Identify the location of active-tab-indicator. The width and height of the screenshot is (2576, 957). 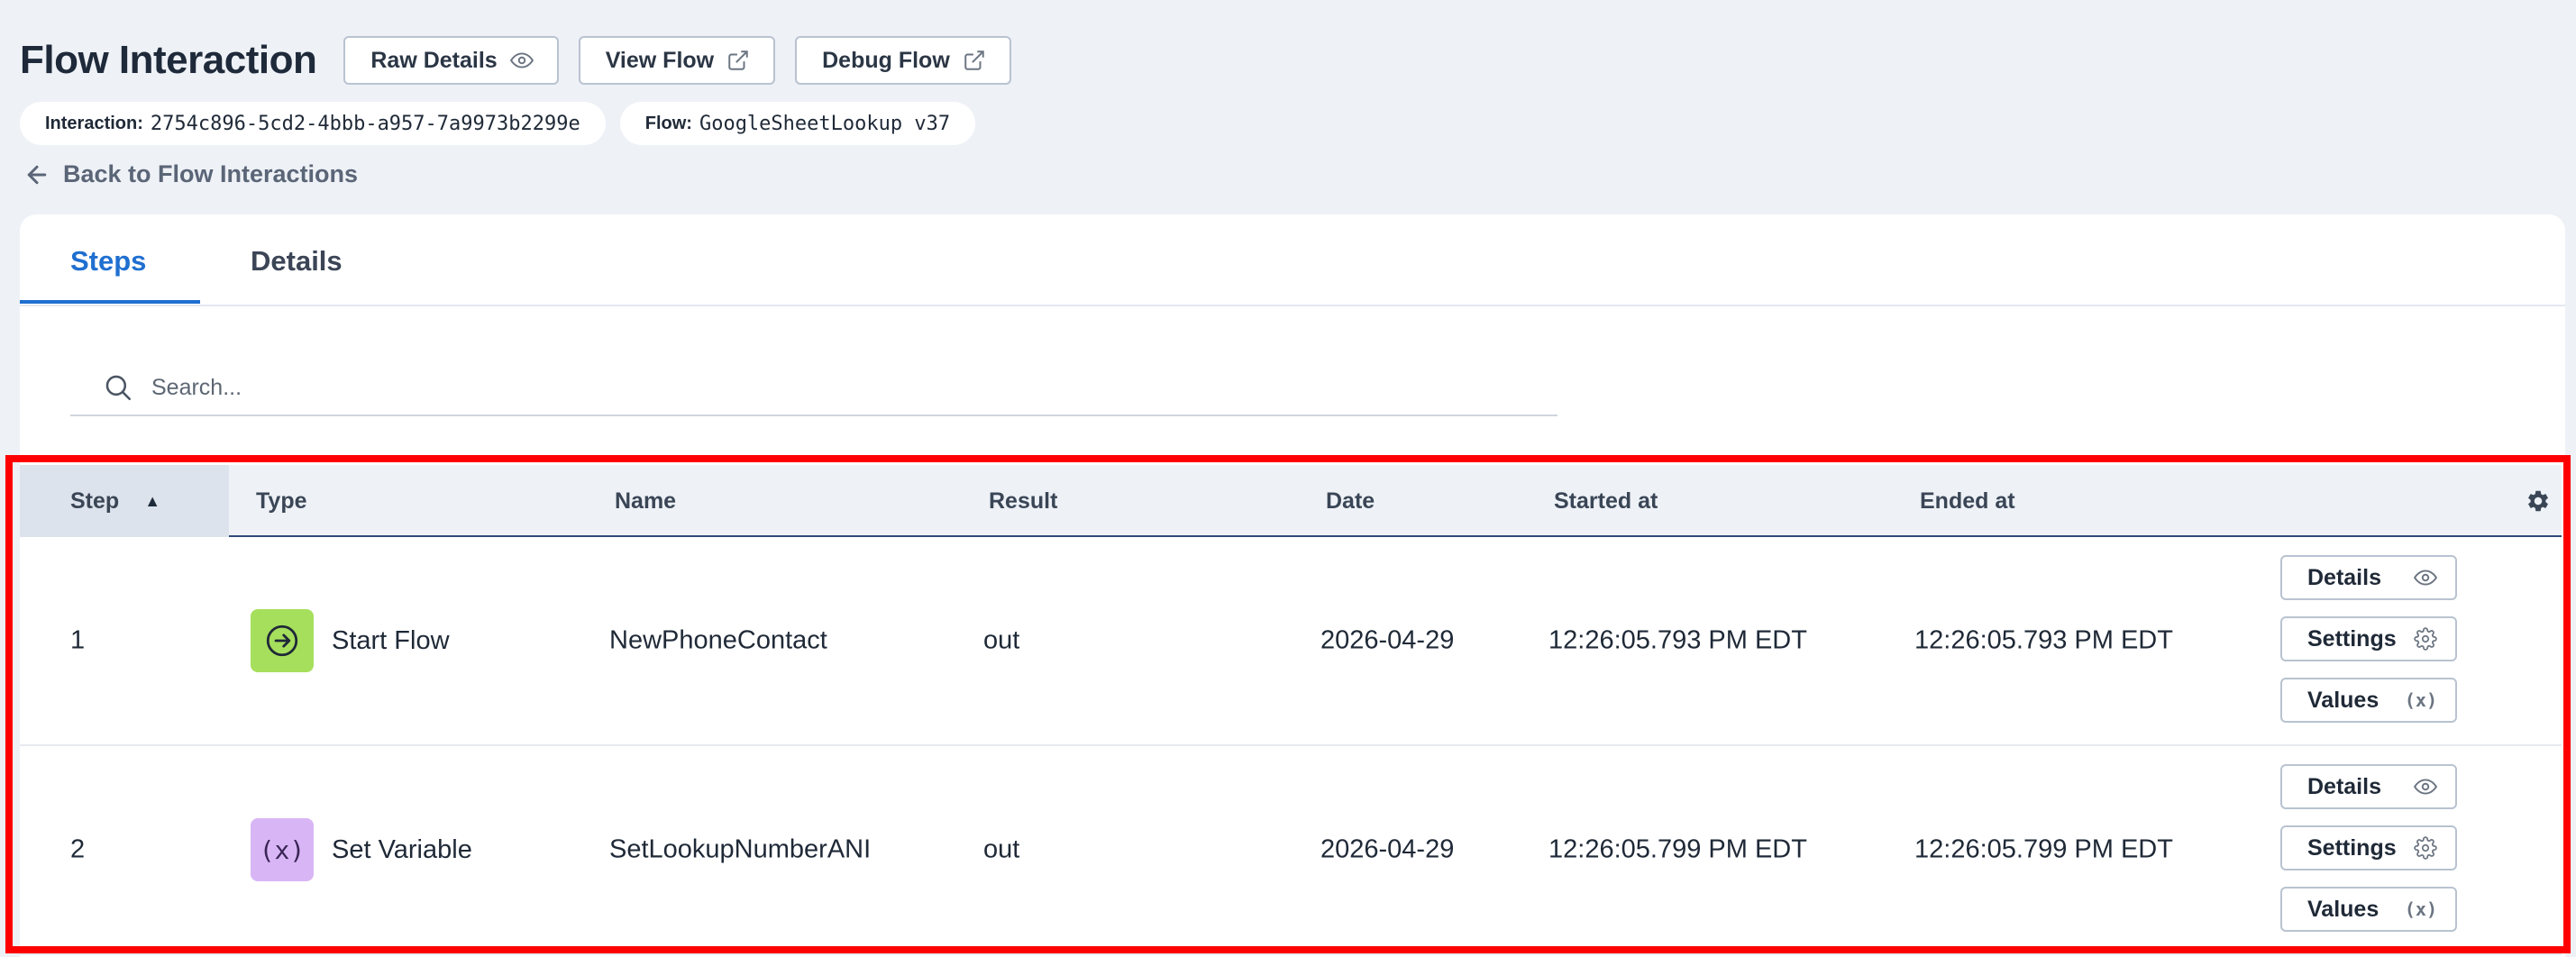
(110, 302).